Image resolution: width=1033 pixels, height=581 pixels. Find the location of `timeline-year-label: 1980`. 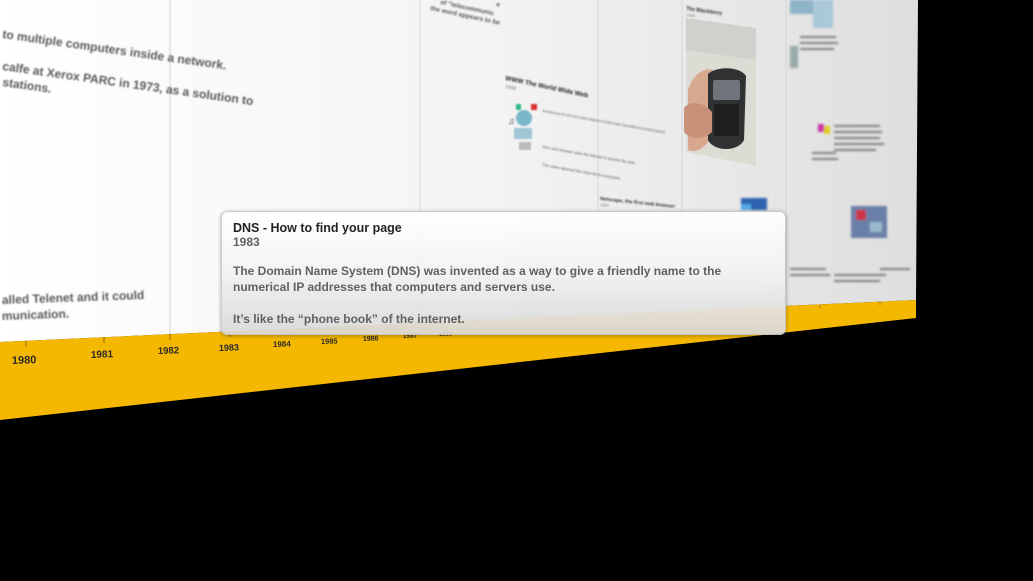

timeline-year-label: 1980 is located at coordinates (24, 360).